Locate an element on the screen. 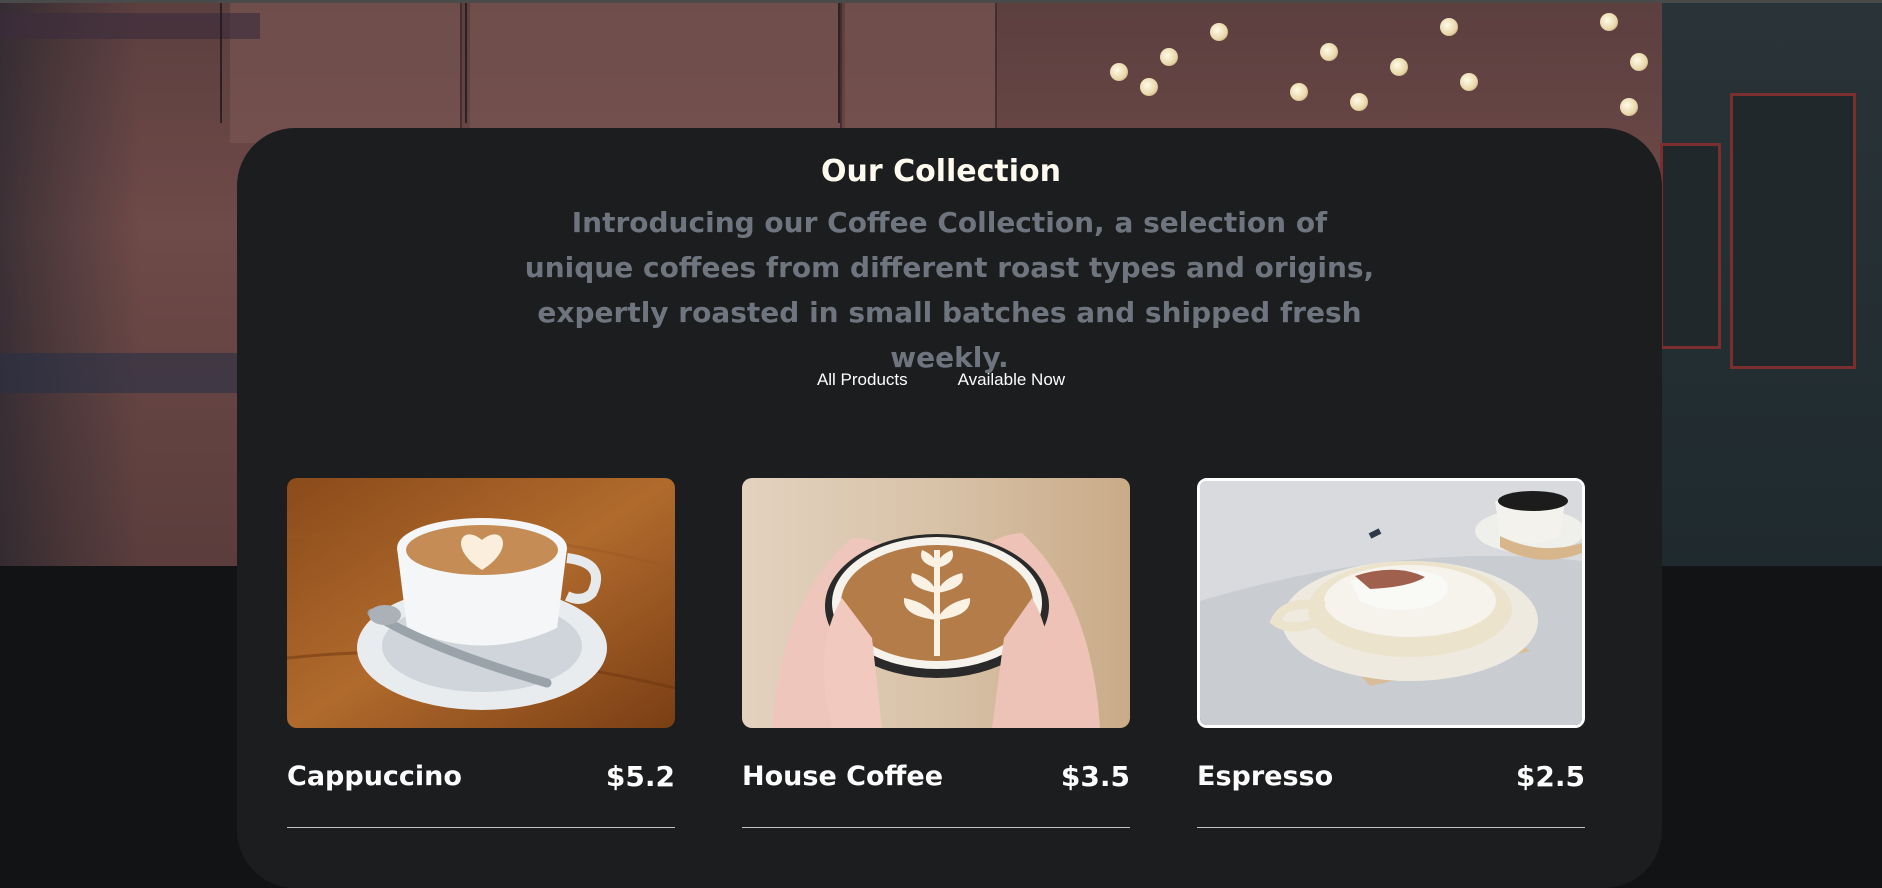  product-price: $3.5 is located at coordinates (1095, 776).